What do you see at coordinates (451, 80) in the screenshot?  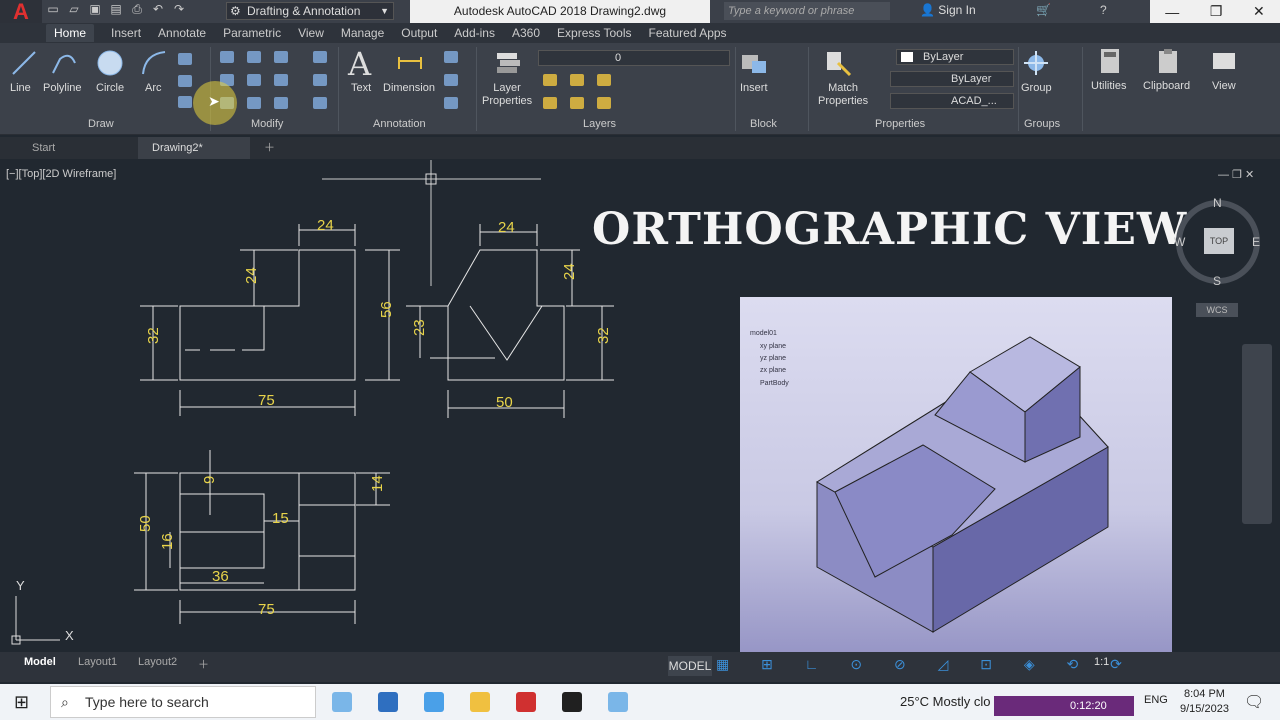 I see `leader2-icon` at bounding box center [451, 80].